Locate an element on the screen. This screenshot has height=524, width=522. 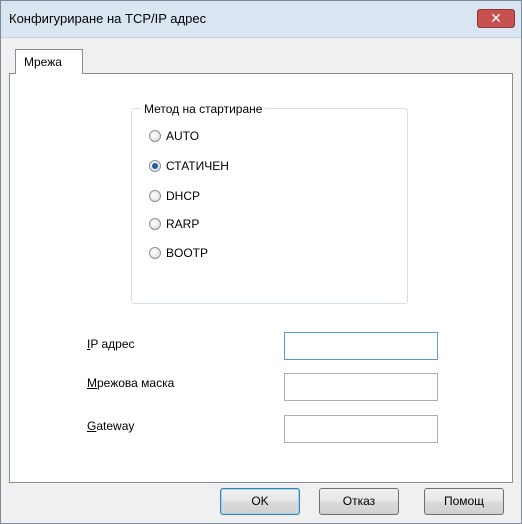
cancel-button: Отказ is located at coordinates (359, 501).